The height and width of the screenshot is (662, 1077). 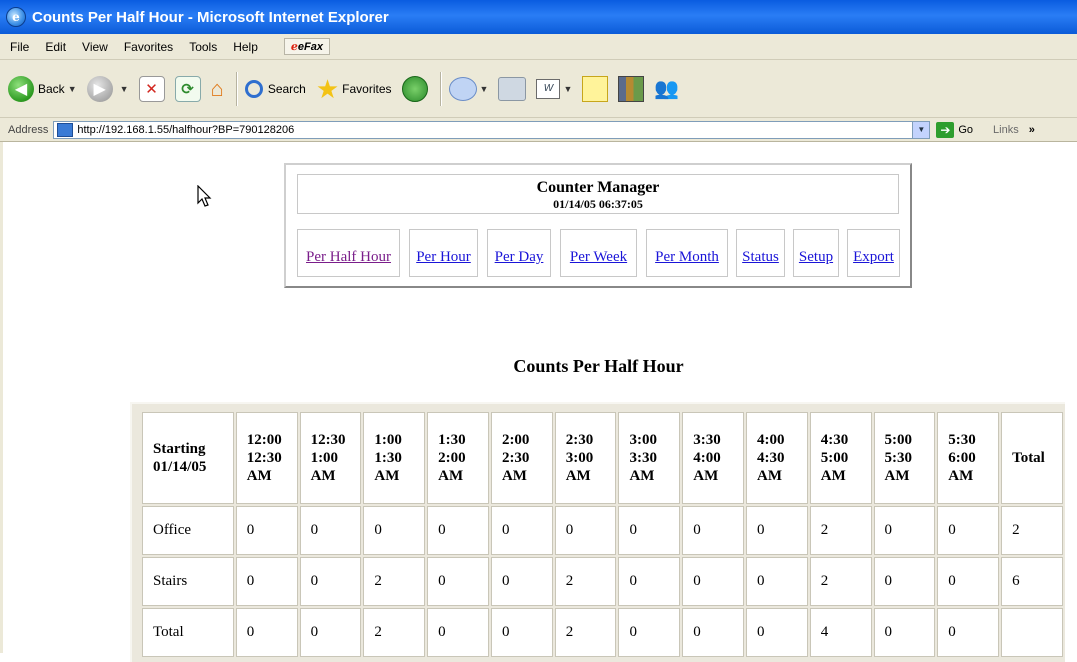 I want to click on window-frame-edge, so click(x=1, y=397).